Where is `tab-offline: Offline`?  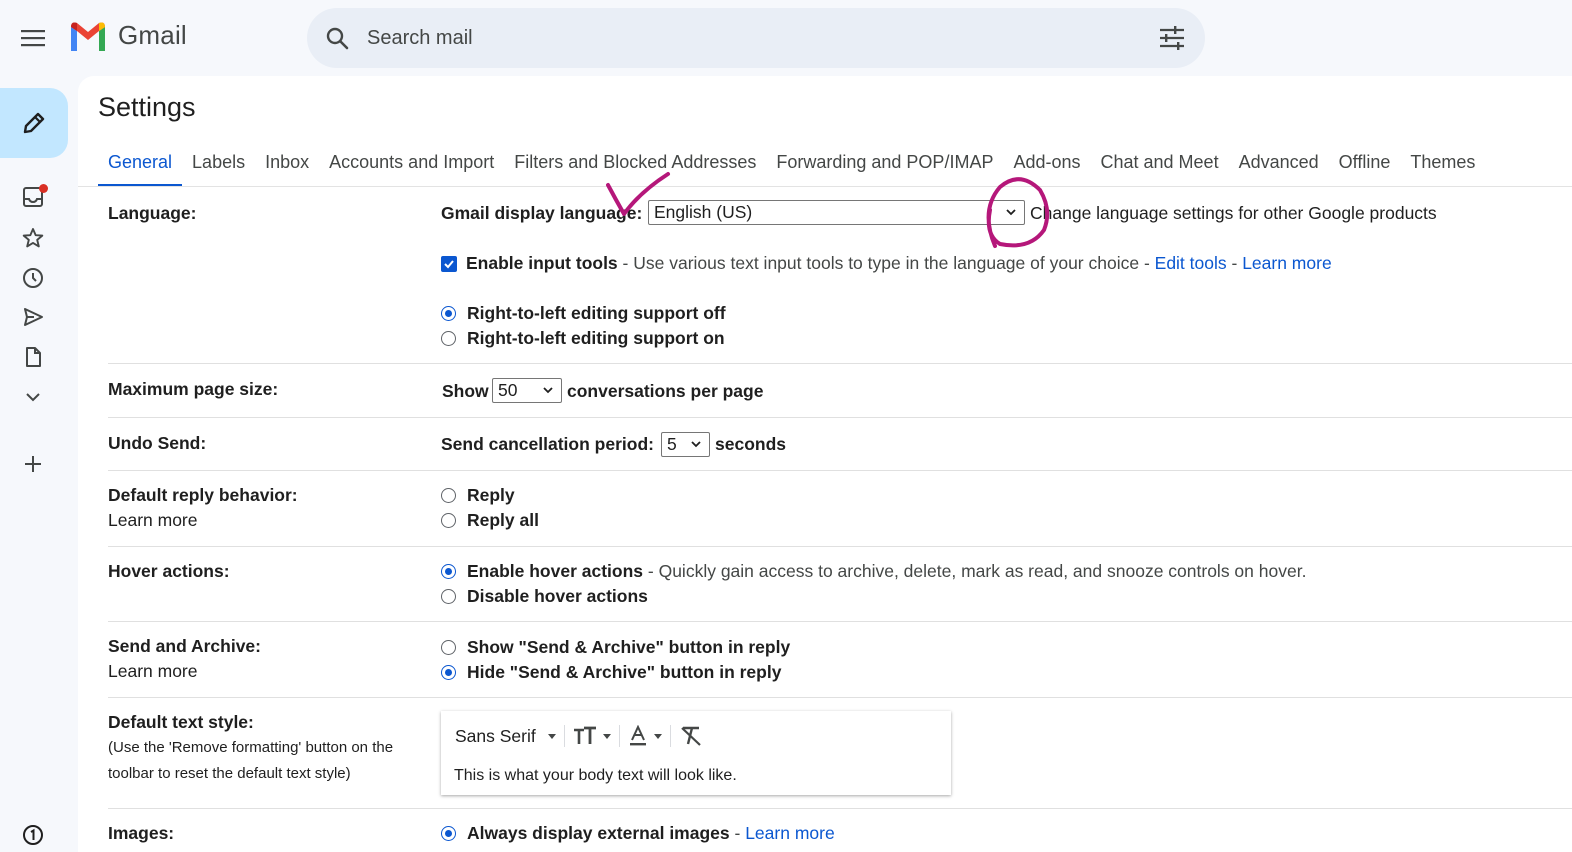
tab-offline: Offline is located at coordinates (1365, 163).